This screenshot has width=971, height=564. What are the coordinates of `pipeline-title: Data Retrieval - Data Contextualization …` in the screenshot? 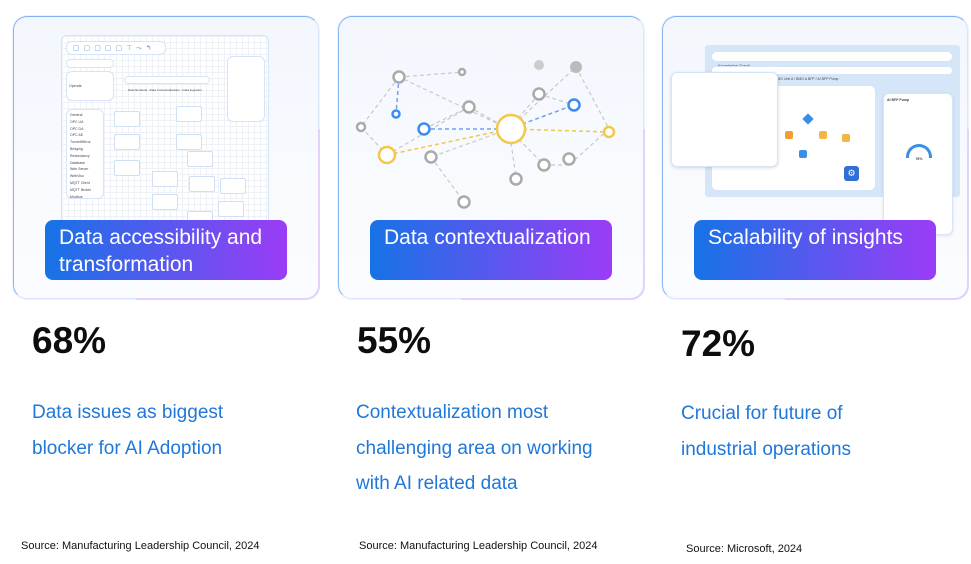 It's located at (167, 84).